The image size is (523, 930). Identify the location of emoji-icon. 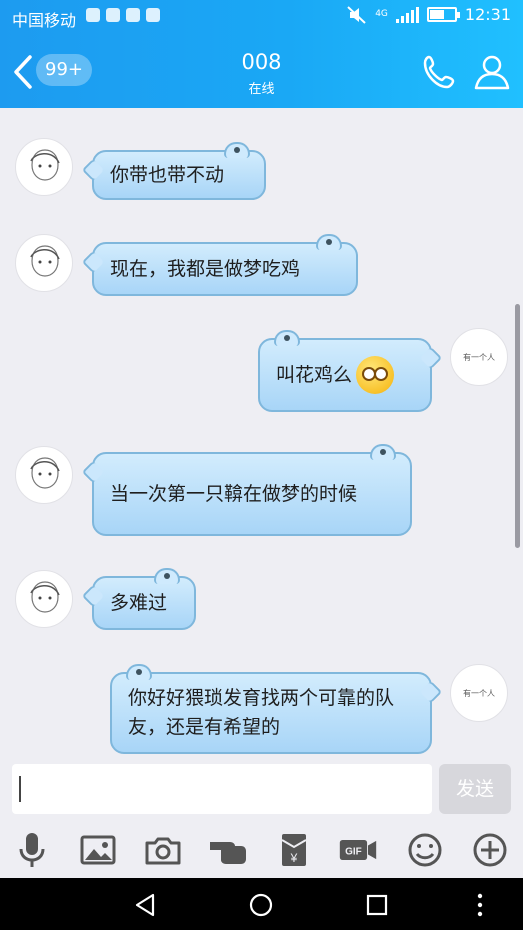
(425, 850).